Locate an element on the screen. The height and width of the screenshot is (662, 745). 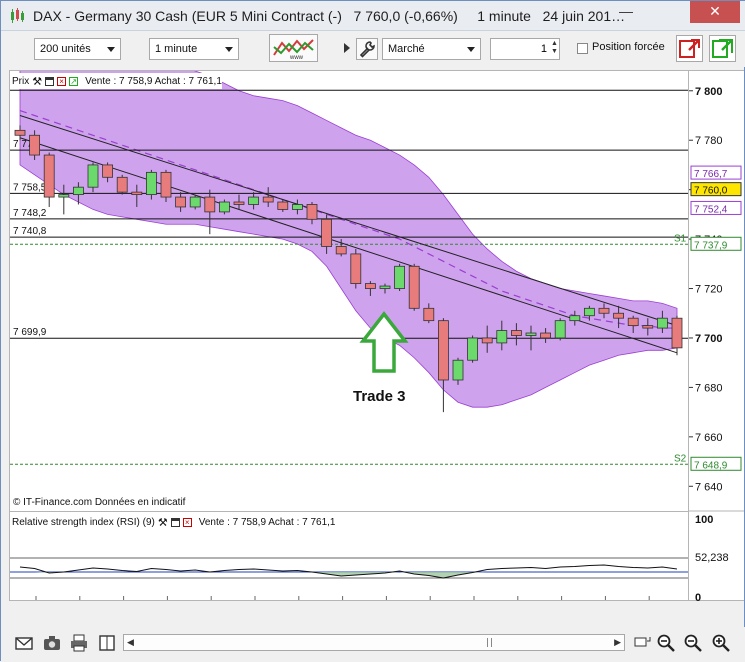
price-level-label: 7 748,2 is located at coordinates (30, 213).